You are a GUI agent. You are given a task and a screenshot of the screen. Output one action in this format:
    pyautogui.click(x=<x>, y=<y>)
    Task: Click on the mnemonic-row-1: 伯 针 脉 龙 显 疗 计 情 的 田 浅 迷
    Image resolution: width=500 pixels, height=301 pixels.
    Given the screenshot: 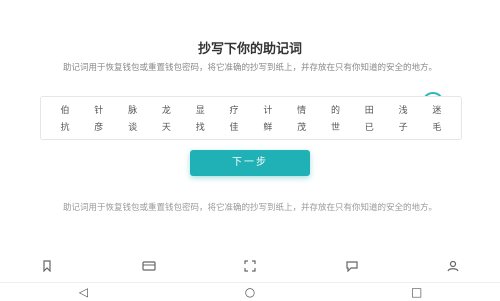 What is the action you would take?
    pyautogui.click(x=251, y=109)
    